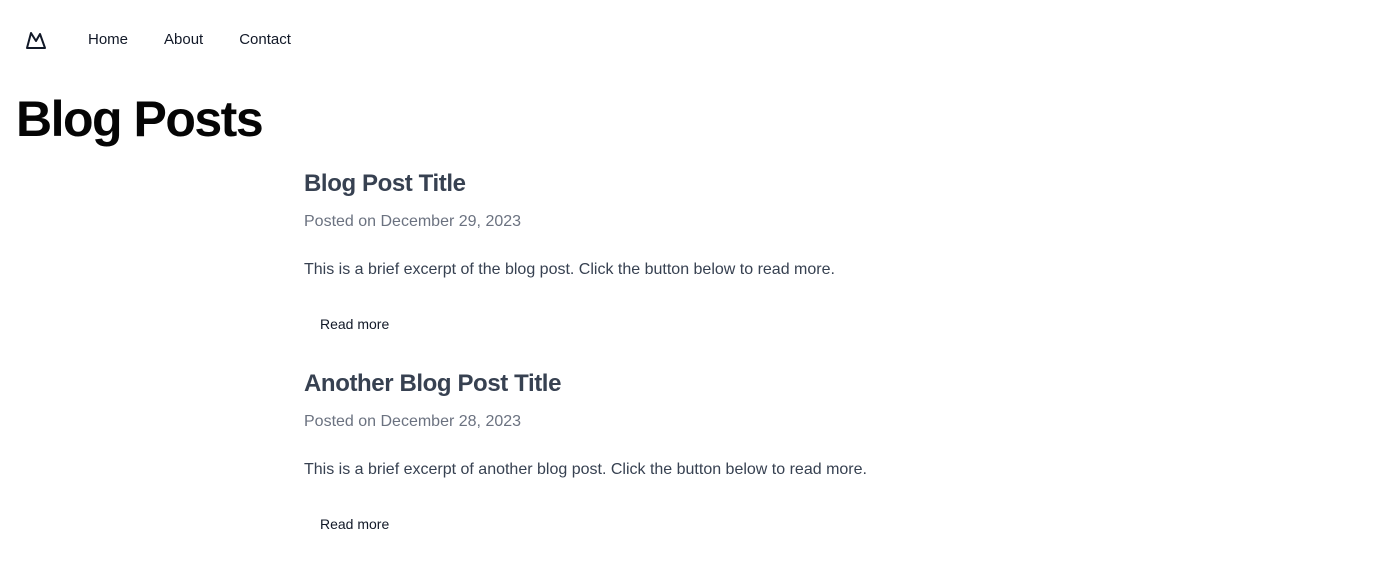 Image resolution: width=1376 pixels, height=566 pixels. Describe the element at coordinates (140, 119) in the screenshot. I see `page-title: Blog Posts` at that location.